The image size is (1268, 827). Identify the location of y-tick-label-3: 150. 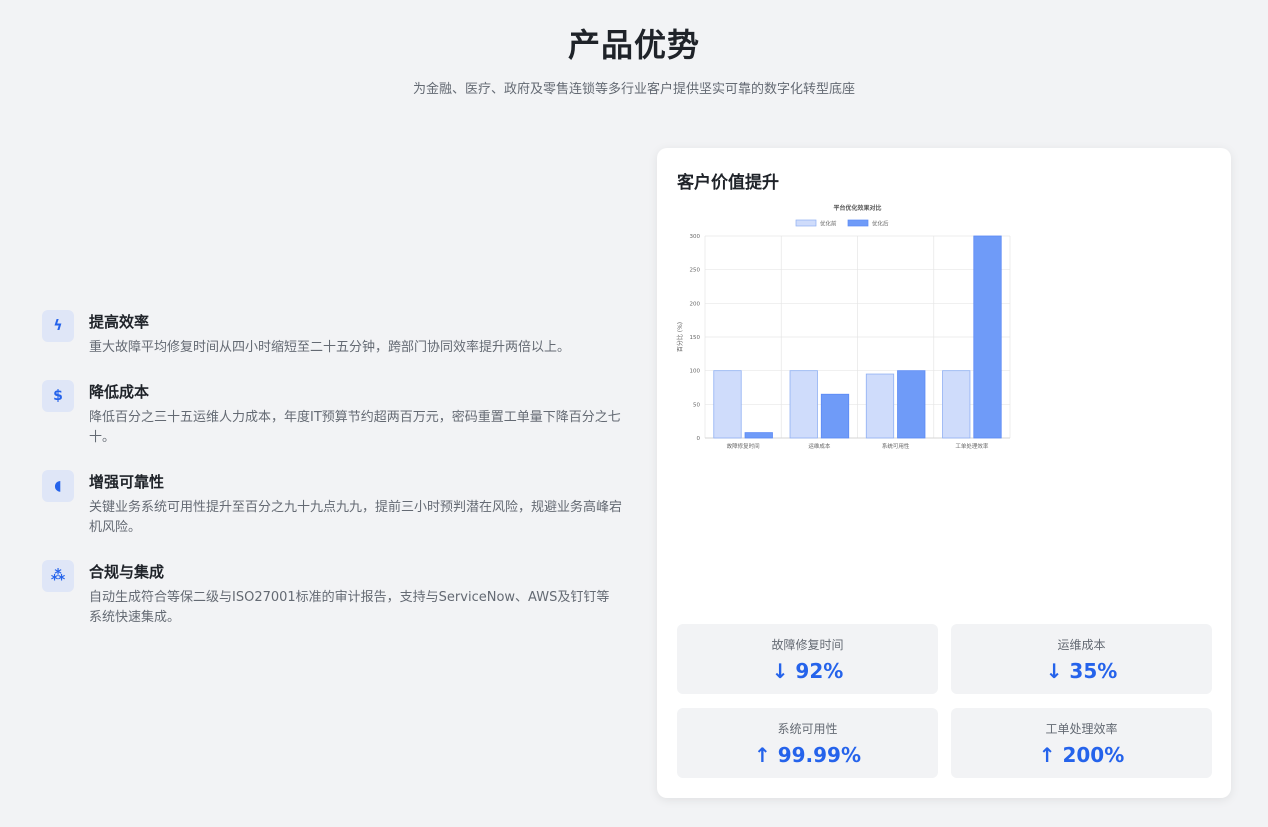
(695, 338).